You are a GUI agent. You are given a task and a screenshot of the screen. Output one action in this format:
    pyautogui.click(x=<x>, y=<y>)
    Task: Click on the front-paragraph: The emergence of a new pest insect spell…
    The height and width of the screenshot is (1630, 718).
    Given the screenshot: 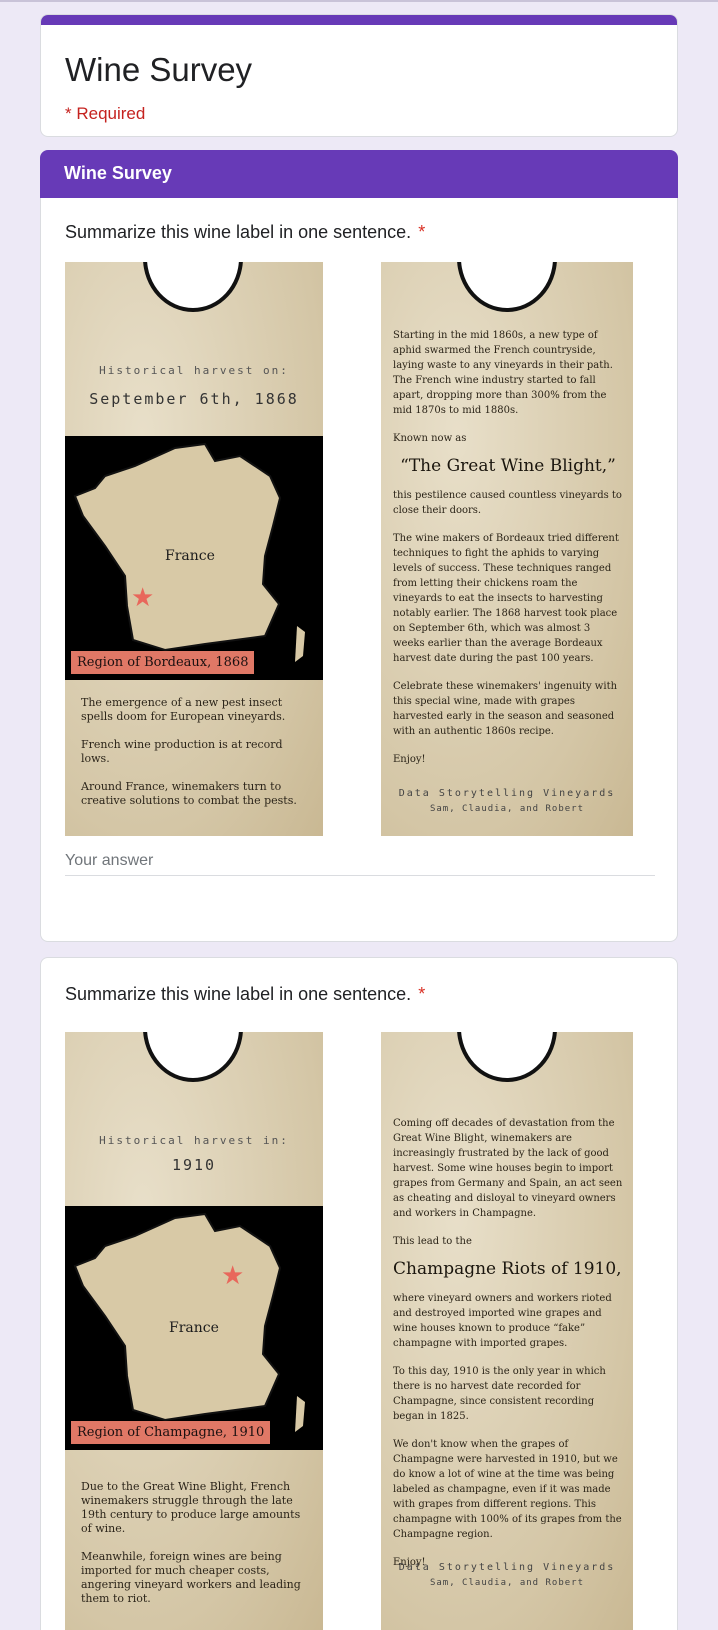 What is the action you would take?
    pyautogui.click(x=183, y=709)
    